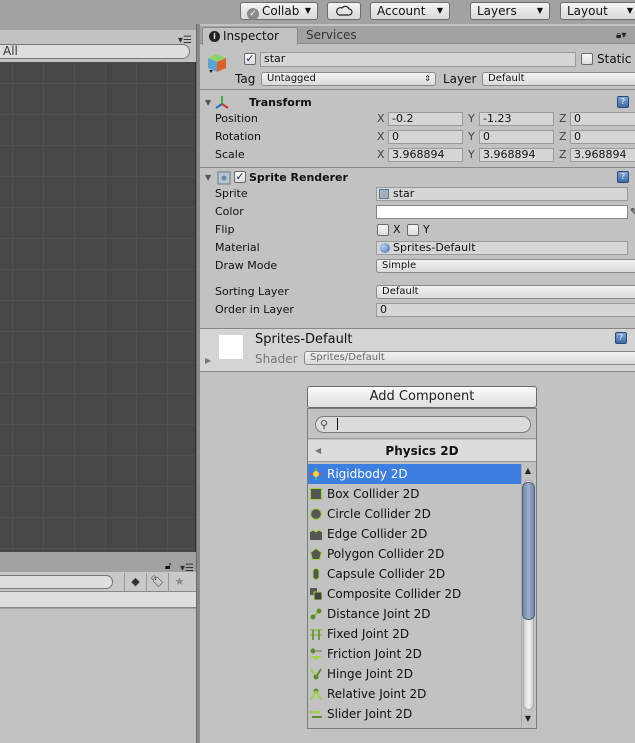  I want to click on layer-label: Layer, so click(460, 79).